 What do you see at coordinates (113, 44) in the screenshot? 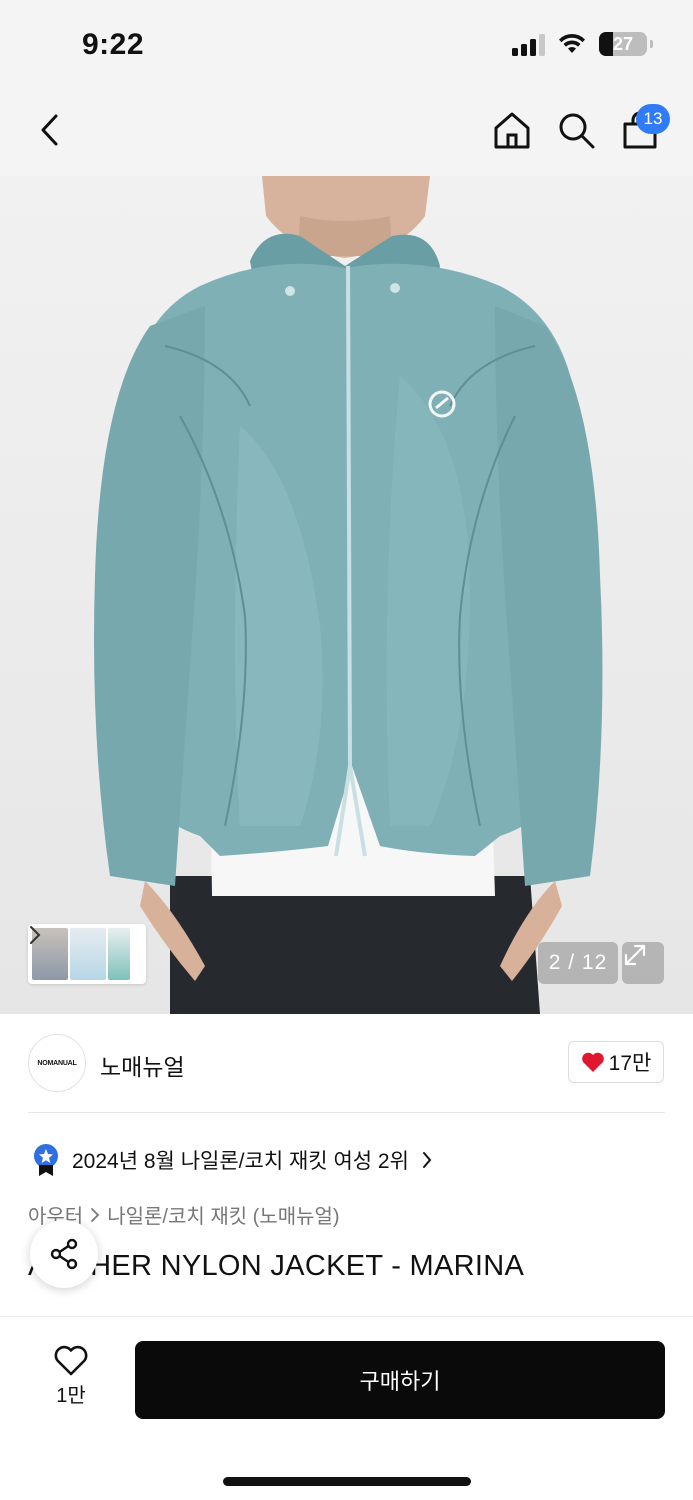
I see `status-time: 9:22` at bounding box center [113, 44].